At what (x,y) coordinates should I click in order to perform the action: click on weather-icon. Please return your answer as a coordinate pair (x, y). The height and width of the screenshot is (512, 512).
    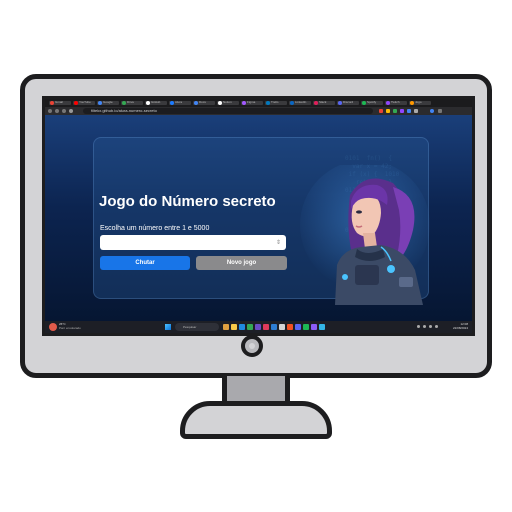
    Looking at the image, I should click on (53, 327).